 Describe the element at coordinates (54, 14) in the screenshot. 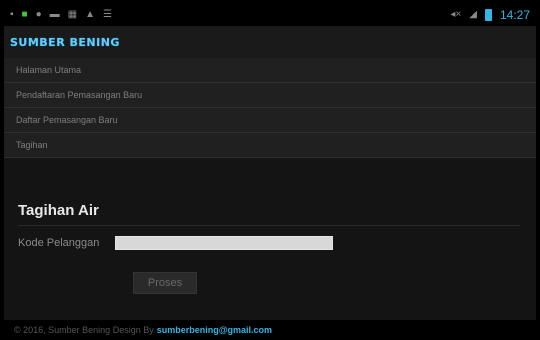

I see `bbm-icon: ▬` at that location.